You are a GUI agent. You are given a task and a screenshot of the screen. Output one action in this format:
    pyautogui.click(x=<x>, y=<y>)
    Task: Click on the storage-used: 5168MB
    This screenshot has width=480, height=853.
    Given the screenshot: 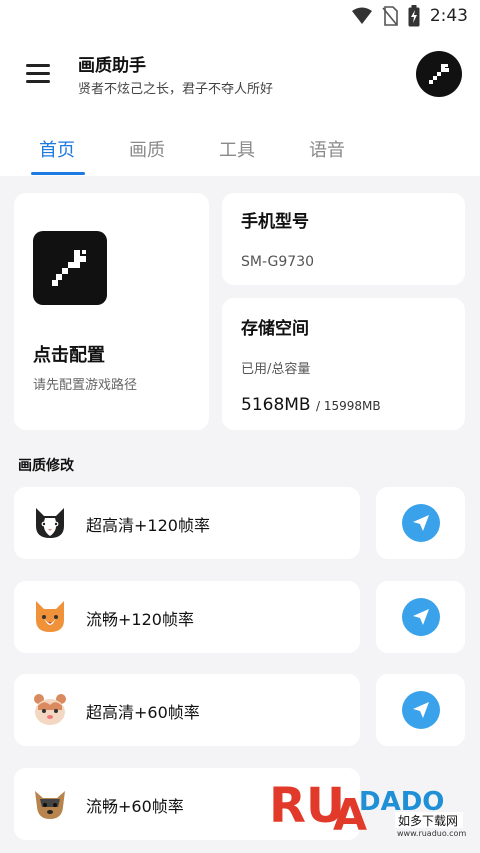 What is the action you would take?
    pyautogui.click(x=276, y=405)
    